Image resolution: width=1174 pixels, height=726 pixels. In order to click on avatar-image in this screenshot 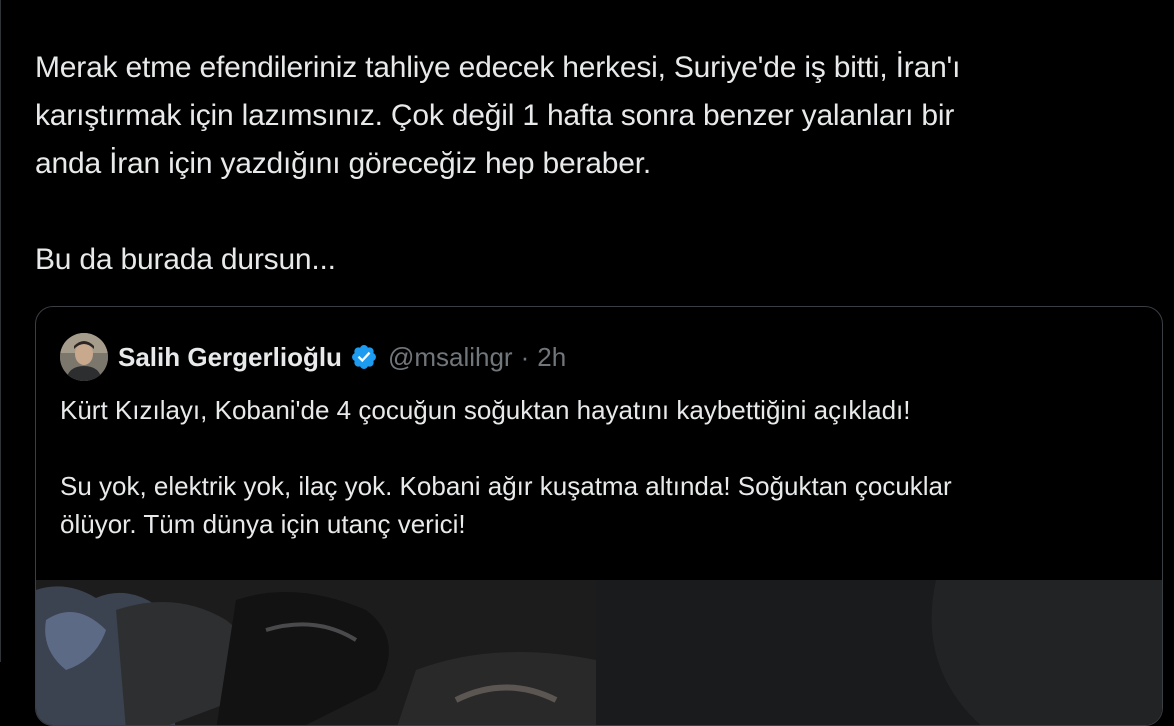, I will do `click(84, 357)`.